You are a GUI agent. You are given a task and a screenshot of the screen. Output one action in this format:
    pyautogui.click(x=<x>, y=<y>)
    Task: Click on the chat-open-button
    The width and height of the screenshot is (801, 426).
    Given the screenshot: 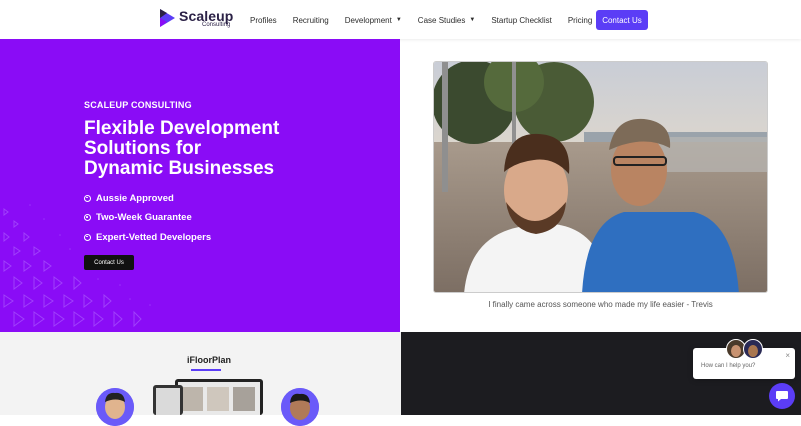 What is the action you would take?
    pyautogui.click(x=782, y=396)
    